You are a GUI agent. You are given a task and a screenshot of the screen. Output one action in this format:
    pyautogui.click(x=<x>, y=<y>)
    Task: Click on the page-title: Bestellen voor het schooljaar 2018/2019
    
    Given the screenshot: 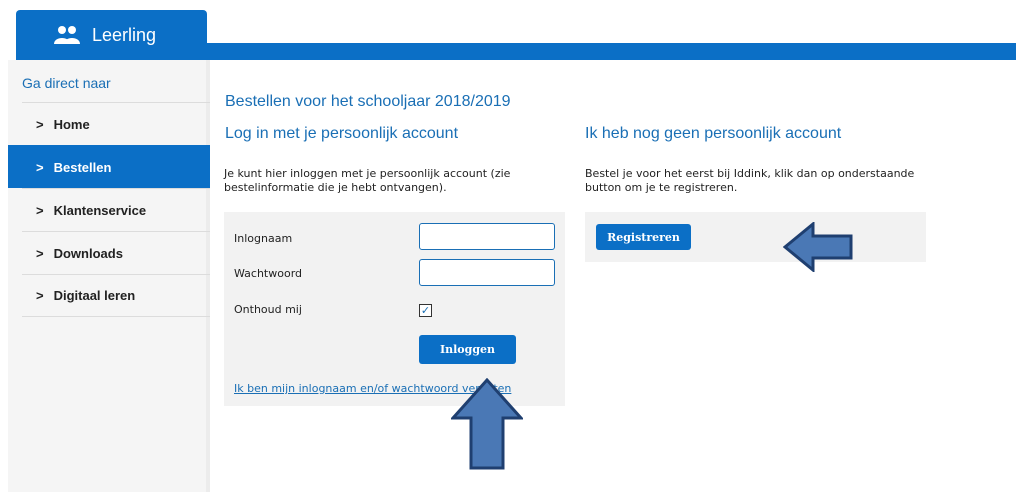 What is the action you would take?
    pyautogui.click(x=368, y=101)
    